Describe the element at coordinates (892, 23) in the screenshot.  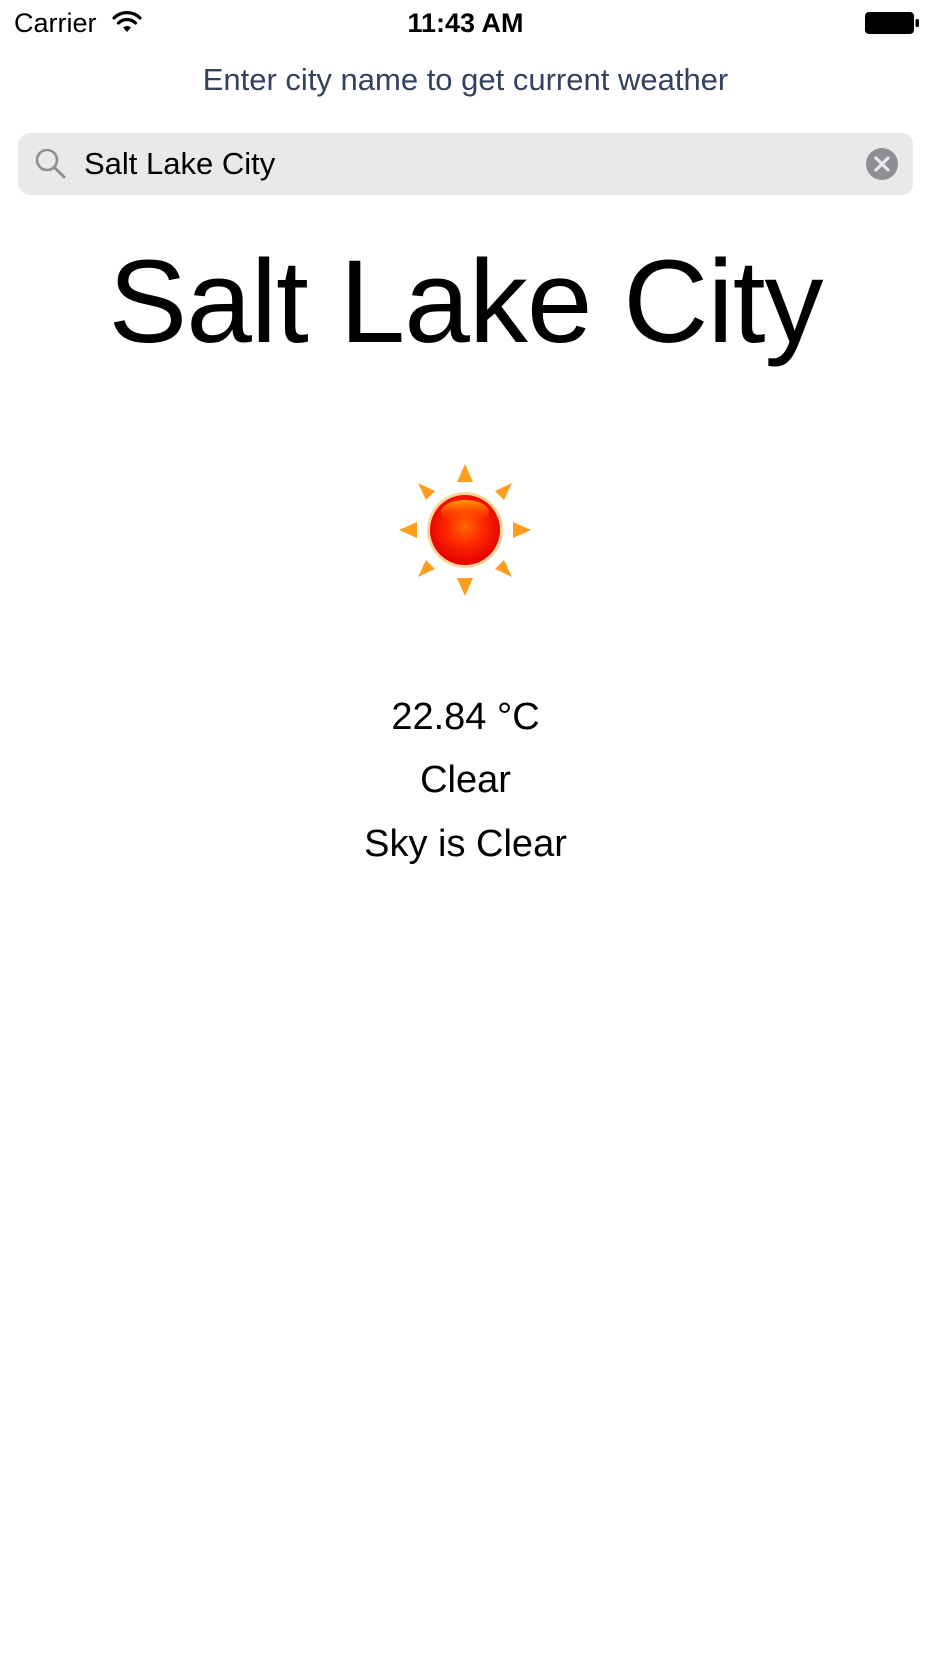
I see `battery-icon` at that location.